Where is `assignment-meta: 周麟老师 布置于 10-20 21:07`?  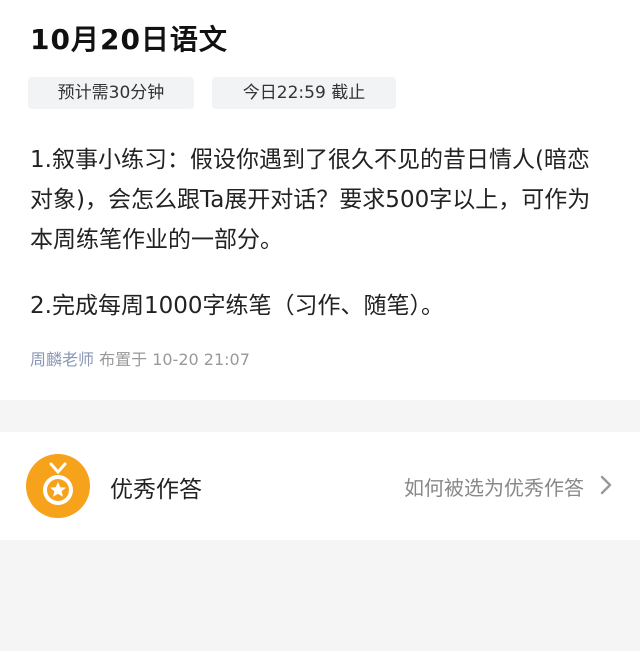 assignment-meta: 周麟老师 布置于 10-20 21:07 is located at coordinates (140, 358).